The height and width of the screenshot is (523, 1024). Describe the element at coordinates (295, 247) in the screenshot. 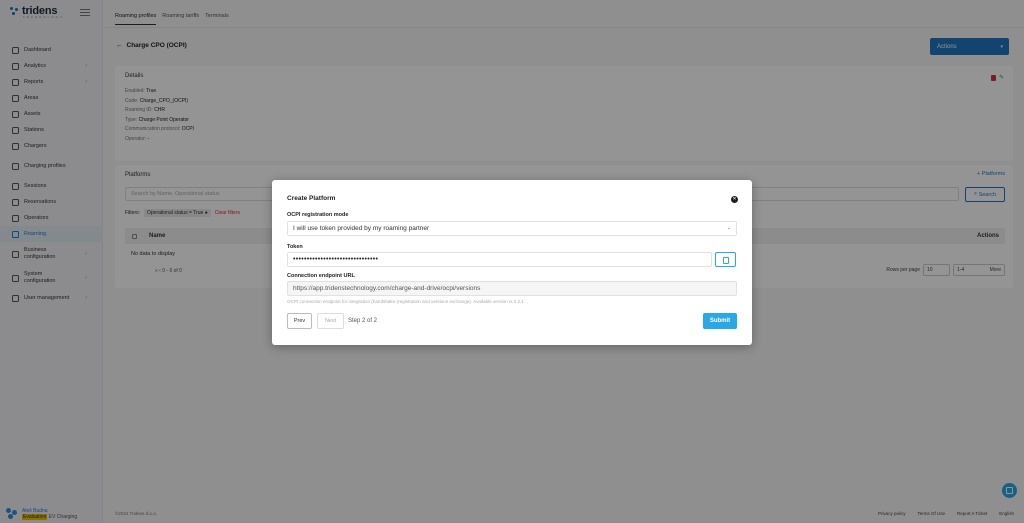

I see `token-label: Token` at that location.